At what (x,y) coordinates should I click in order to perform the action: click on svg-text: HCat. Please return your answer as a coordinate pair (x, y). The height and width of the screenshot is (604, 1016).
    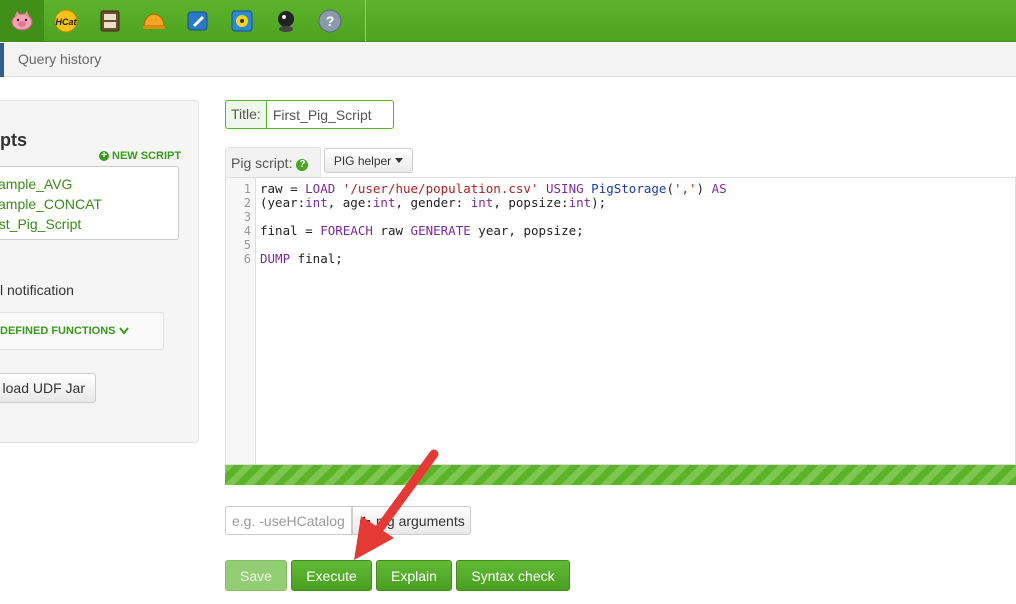
    Looking at the image, I should click on (66, 22).